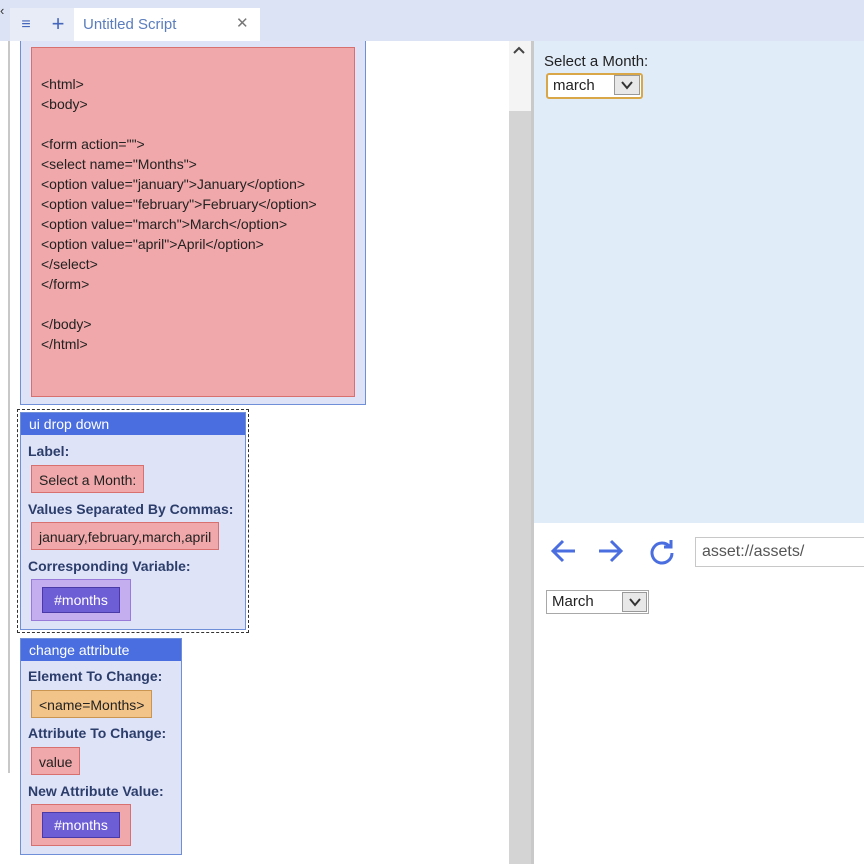 The height and width of the screenshot is (864, 864). What do you see at coordinates (2, 10) in the screenshot?
I see `collapse-chevron-icon: ‹` at bounding box center [2, 10].